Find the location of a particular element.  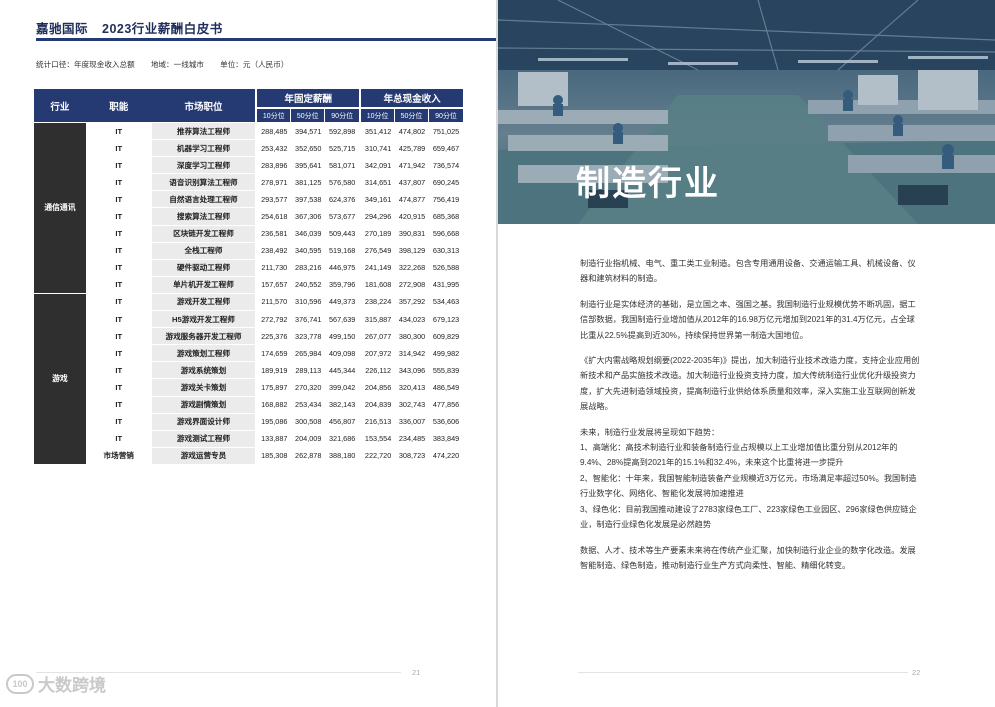

total-p90-cell: 756,419 is located at coordinates (446, 199).